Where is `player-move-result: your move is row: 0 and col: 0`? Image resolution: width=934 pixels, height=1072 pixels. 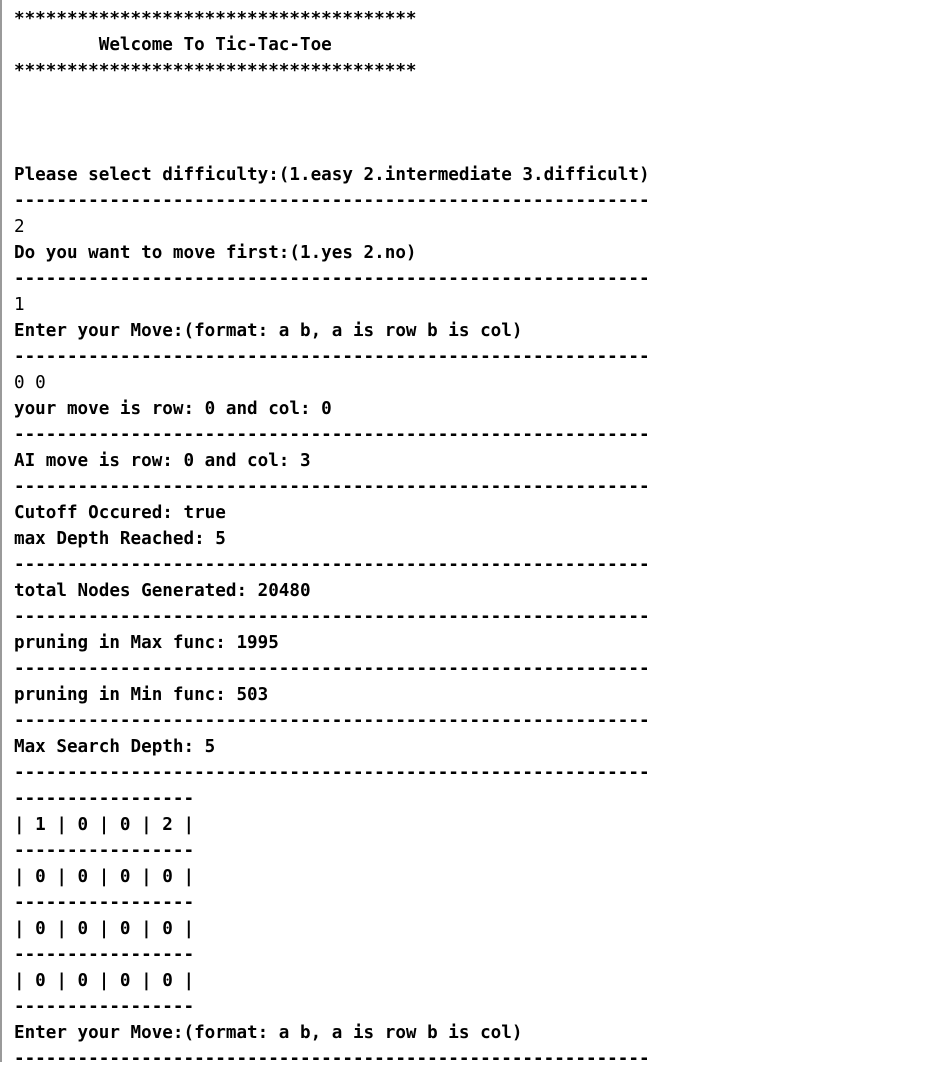 player-move-result: your move is row: 0 and col: 0 is located at coordinates (173, 409).